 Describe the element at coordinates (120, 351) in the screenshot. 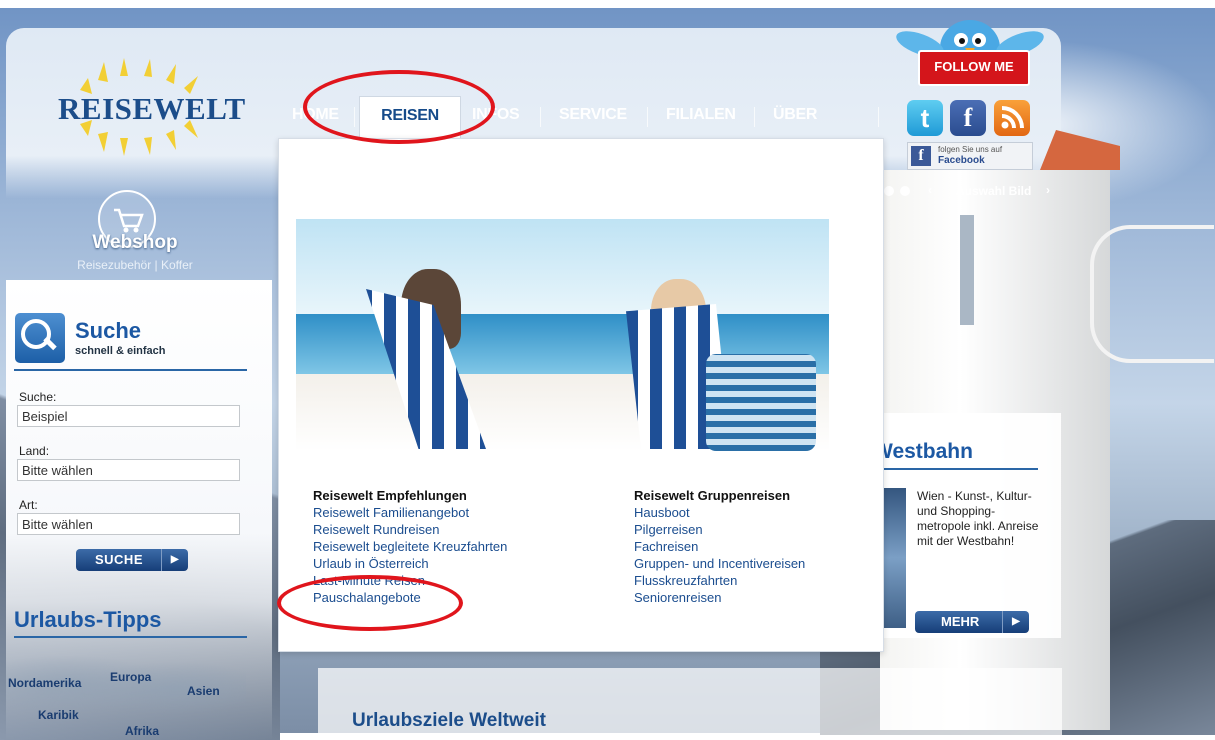

I see `search-subtitle: schnell & einfach` at that location.